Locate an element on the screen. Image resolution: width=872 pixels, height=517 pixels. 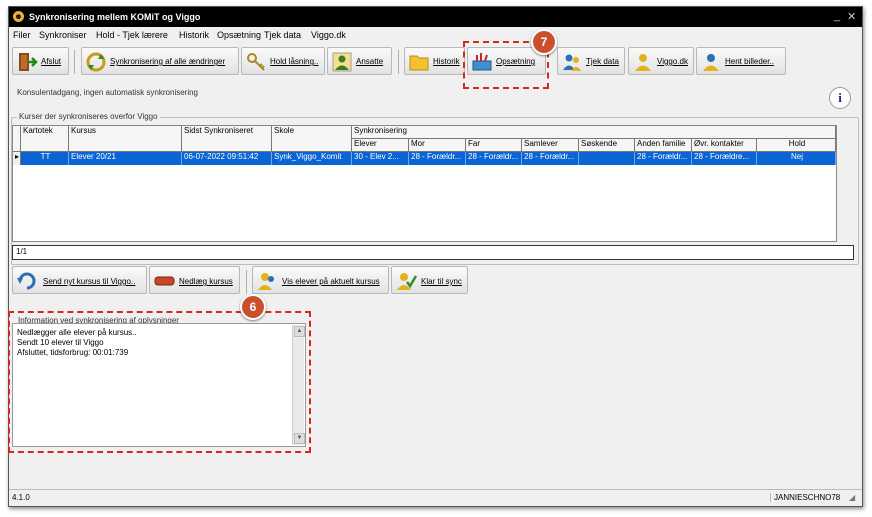
historik-button: Historik is located at coordinates (434, 61).